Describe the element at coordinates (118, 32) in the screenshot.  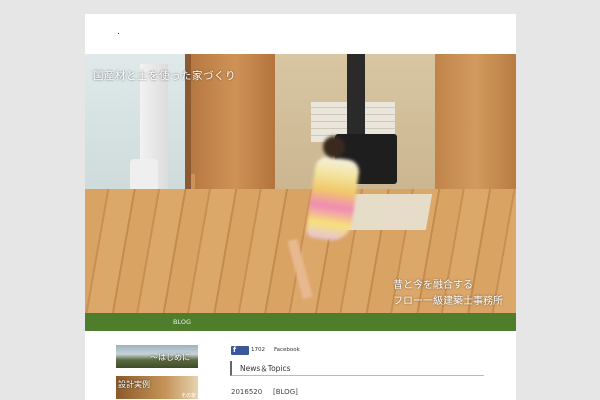
I see `site-logo: .` at that location.